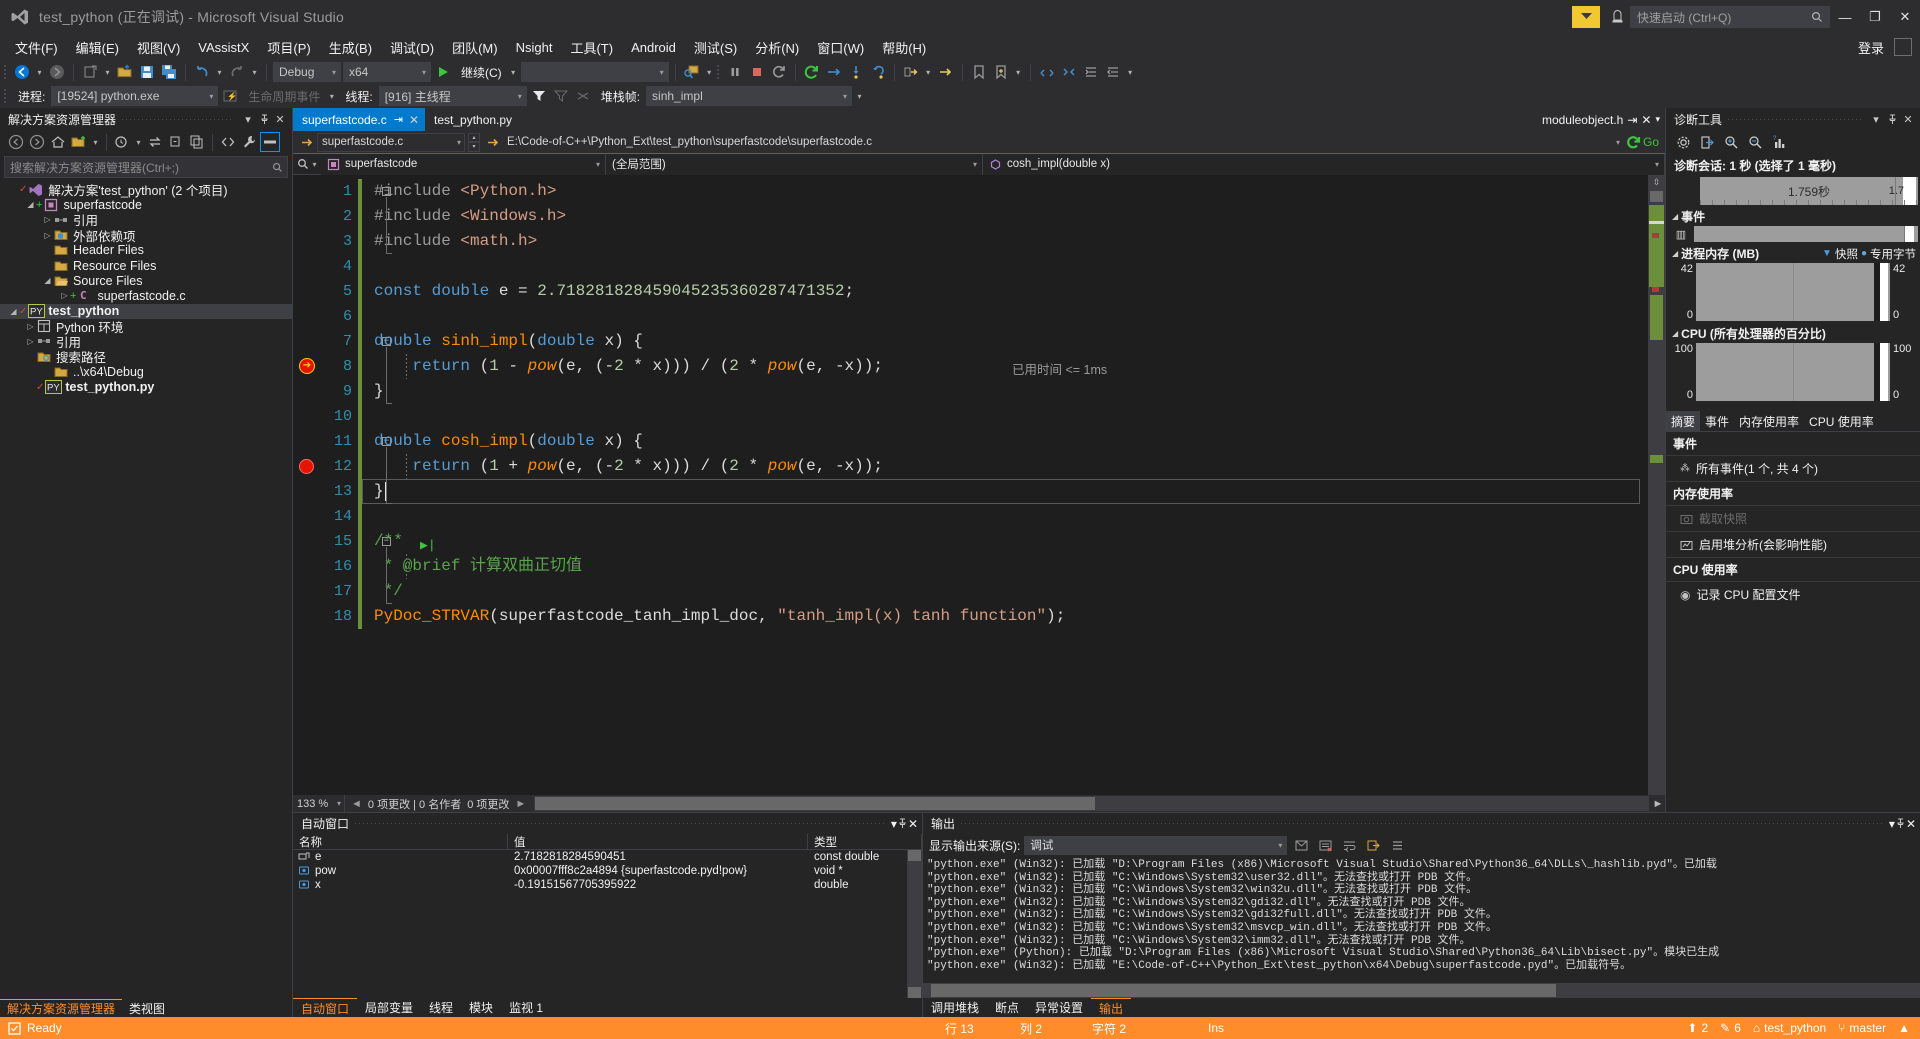 The width and height of the screenshot is (1920, 1039). What do you see at coordinates (1111, 1007) in the screenshot?
I see `tab-output: 输出` at bounding box center [1111, 1007].